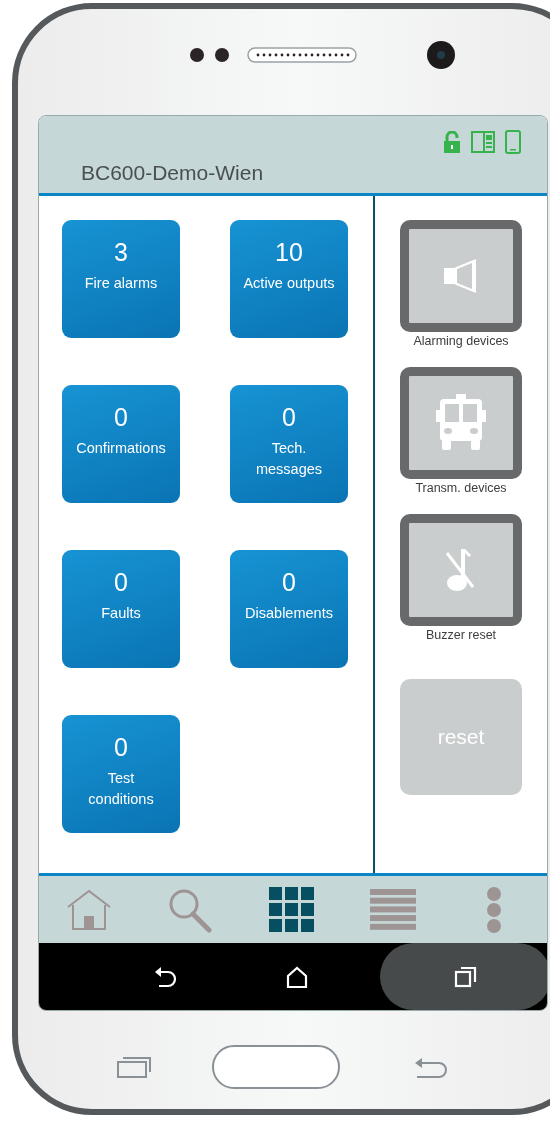 The height and width of the screenshot is (1123, 550). What do you see at coordinates (289, 609) in the screenshot?
I see `counter-tile: 0 Disablements` at bounding box center [289, 609].